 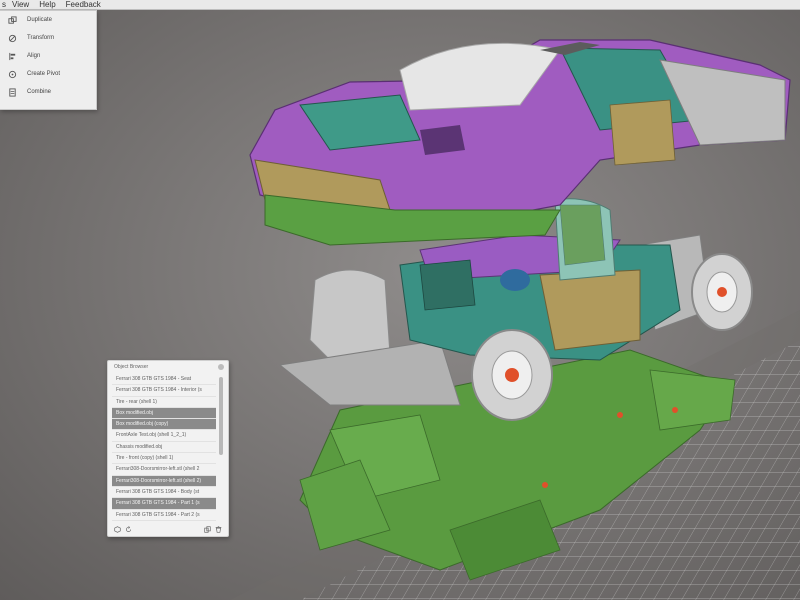 I want to click on list-item: Ferrari 308 GTB GTS 1984 - Interior (s, so click(x=164, y=391).